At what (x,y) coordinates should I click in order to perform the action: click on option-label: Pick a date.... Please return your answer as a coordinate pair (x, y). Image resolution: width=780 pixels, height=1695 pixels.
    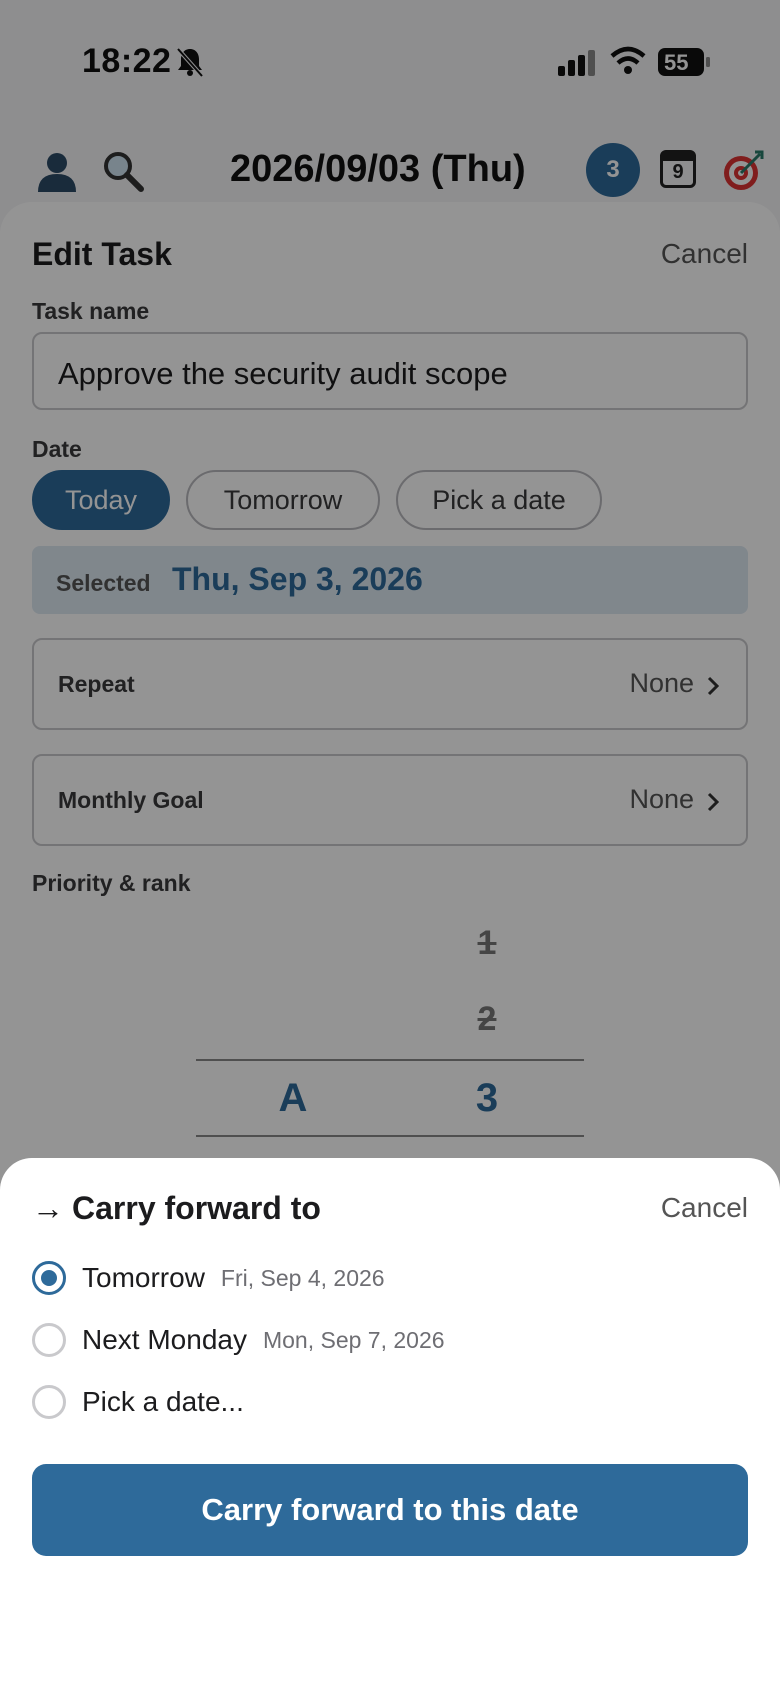
    Looking at the image, I should click on (163, 1401).